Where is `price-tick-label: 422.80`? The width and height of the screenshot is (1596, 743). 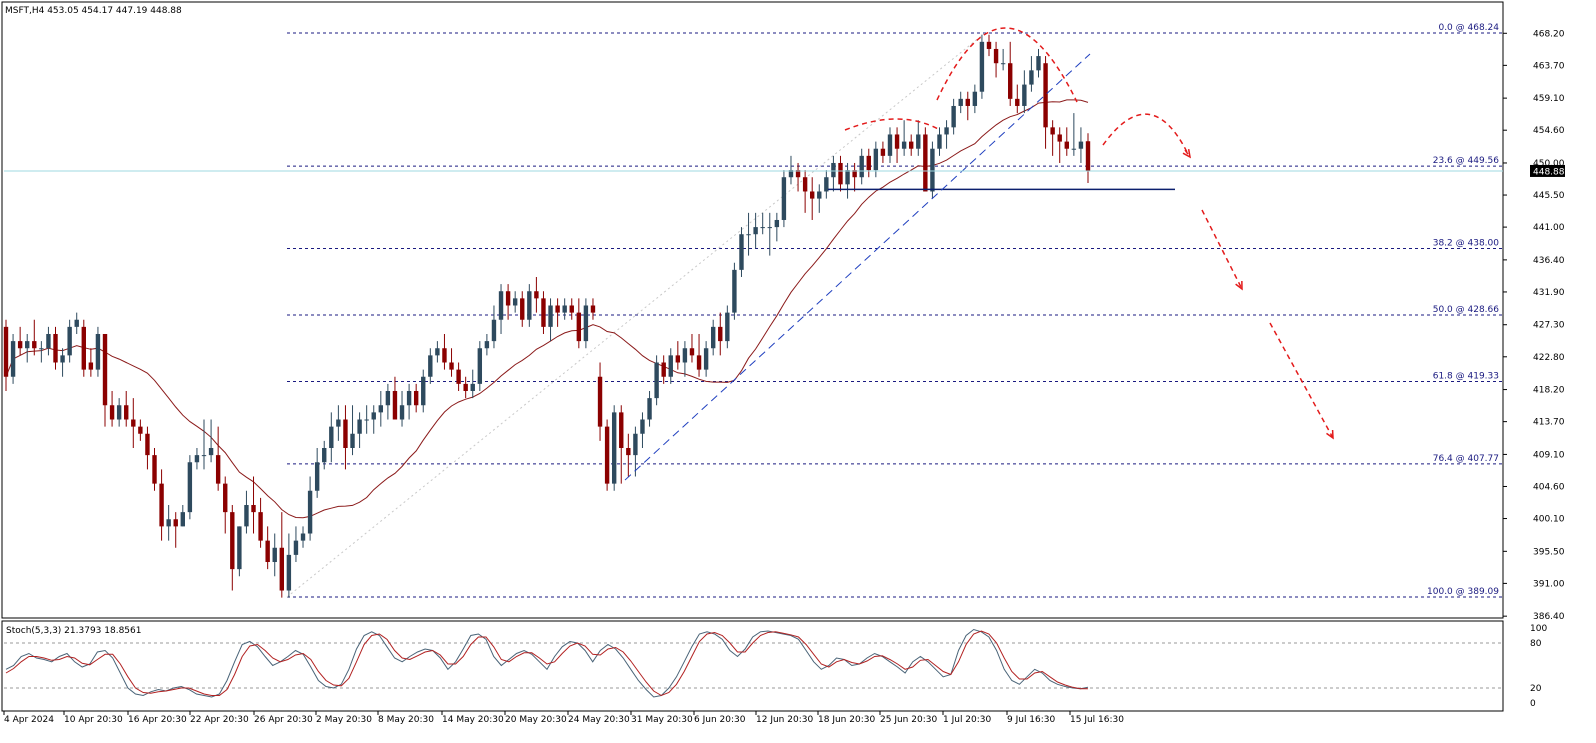
price-tick-label: 422.80 is located at coordinates (1549, 358).